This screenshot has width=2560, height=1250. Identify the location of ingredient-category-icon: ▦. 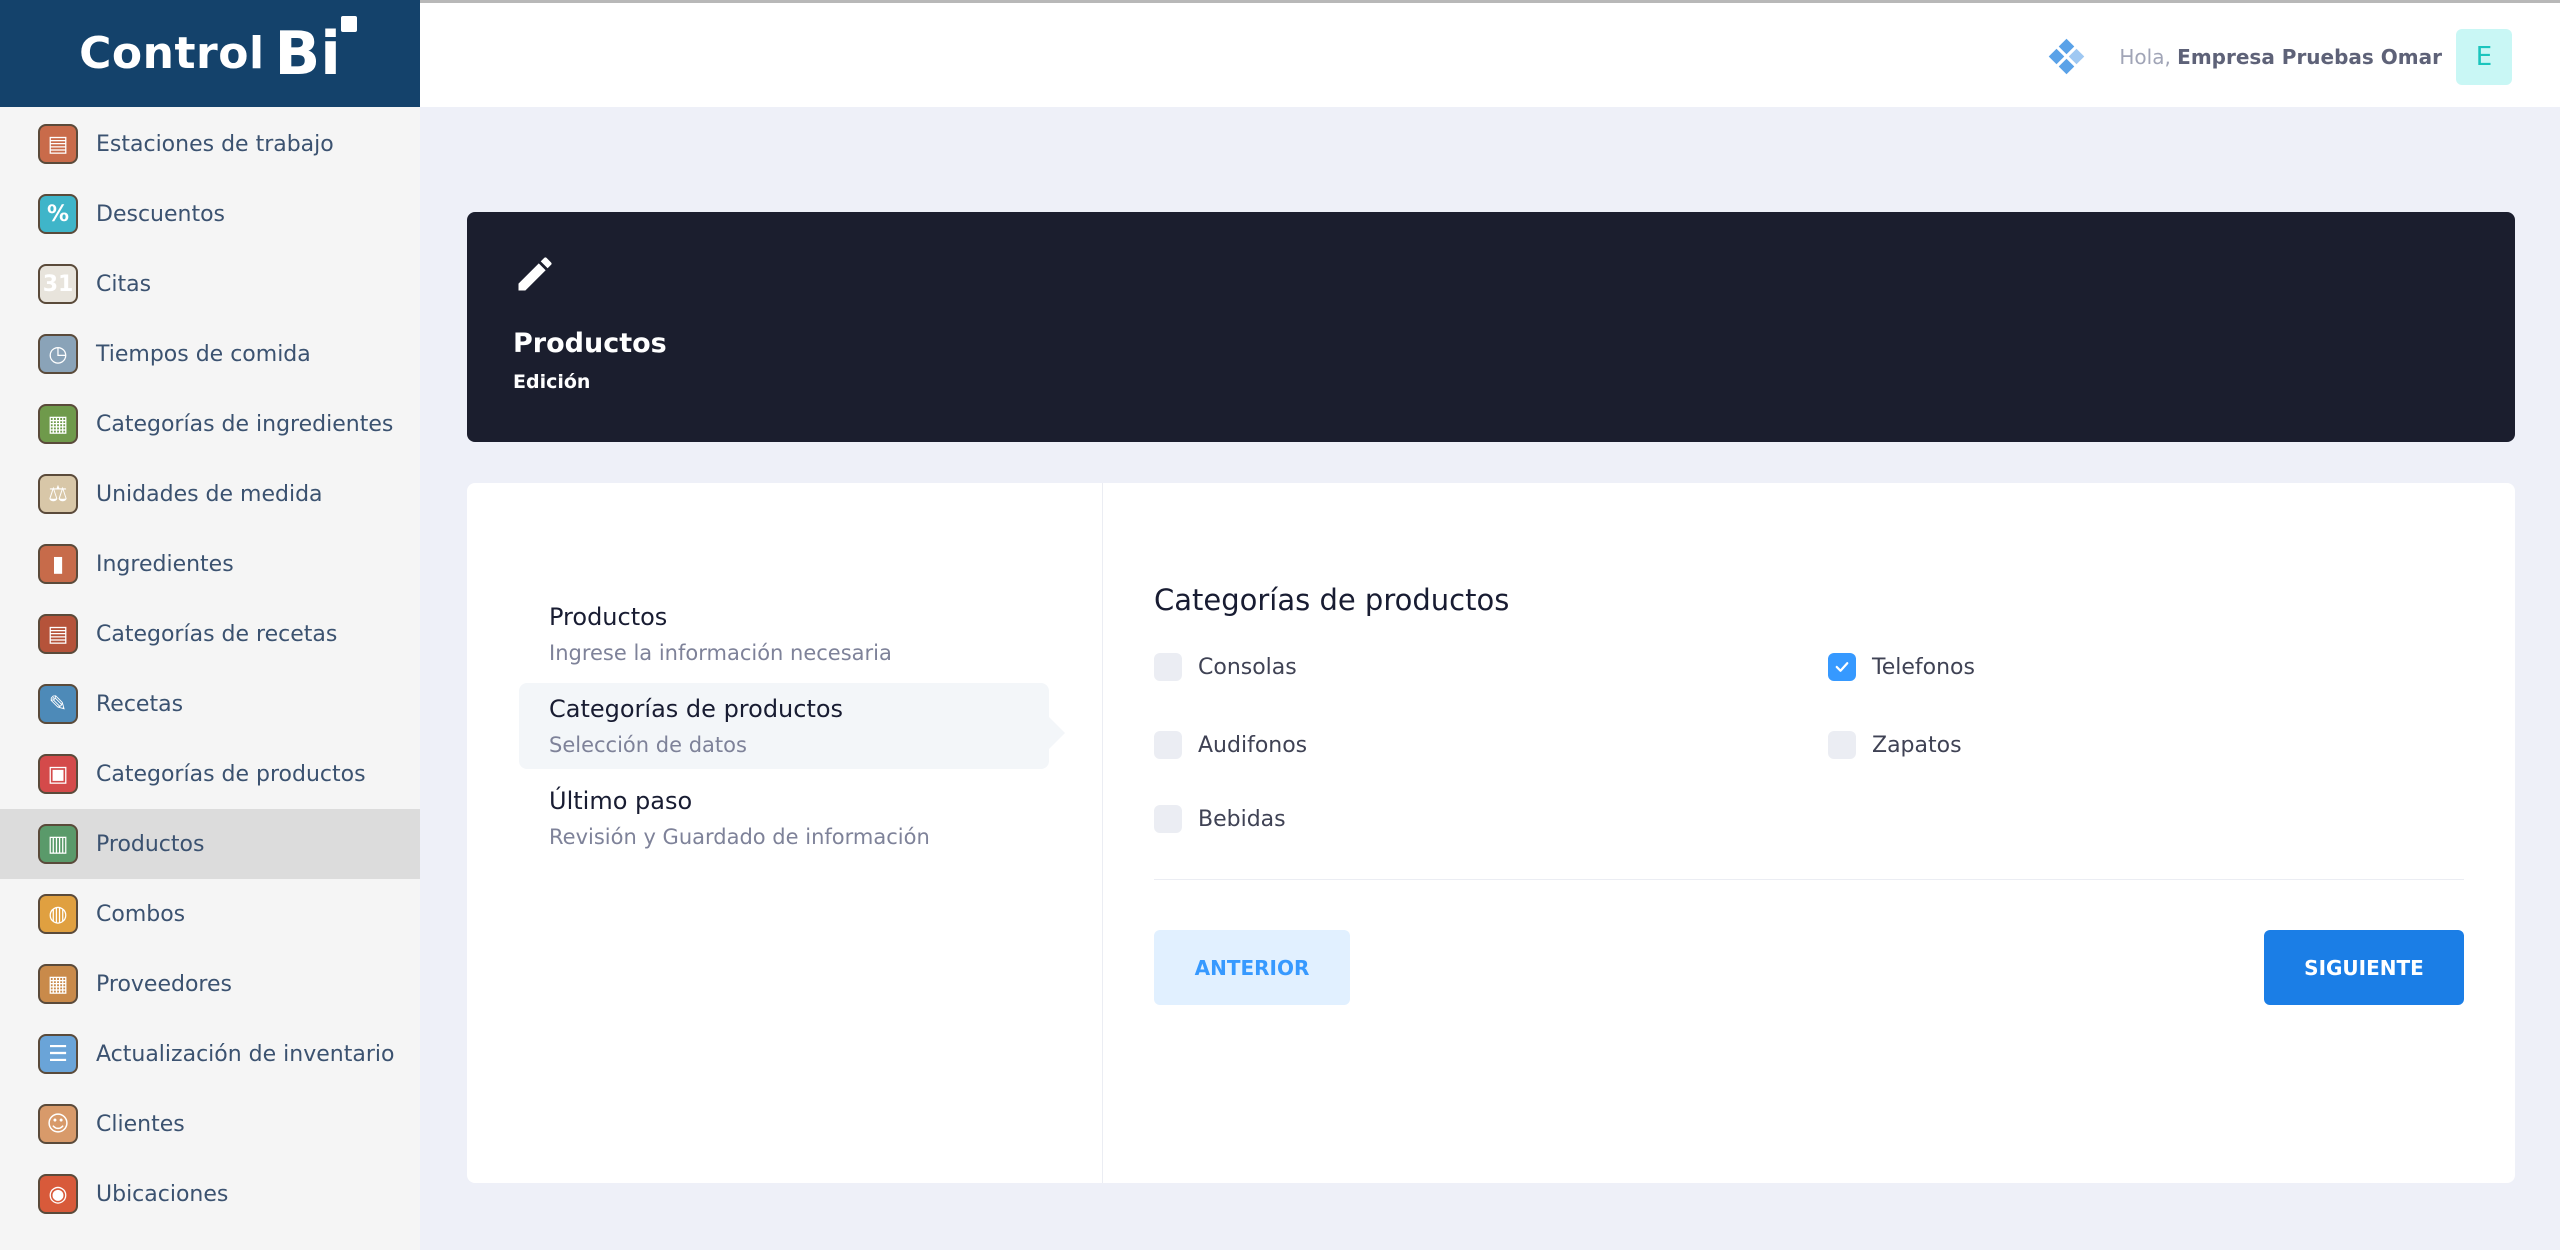
(58, 424).